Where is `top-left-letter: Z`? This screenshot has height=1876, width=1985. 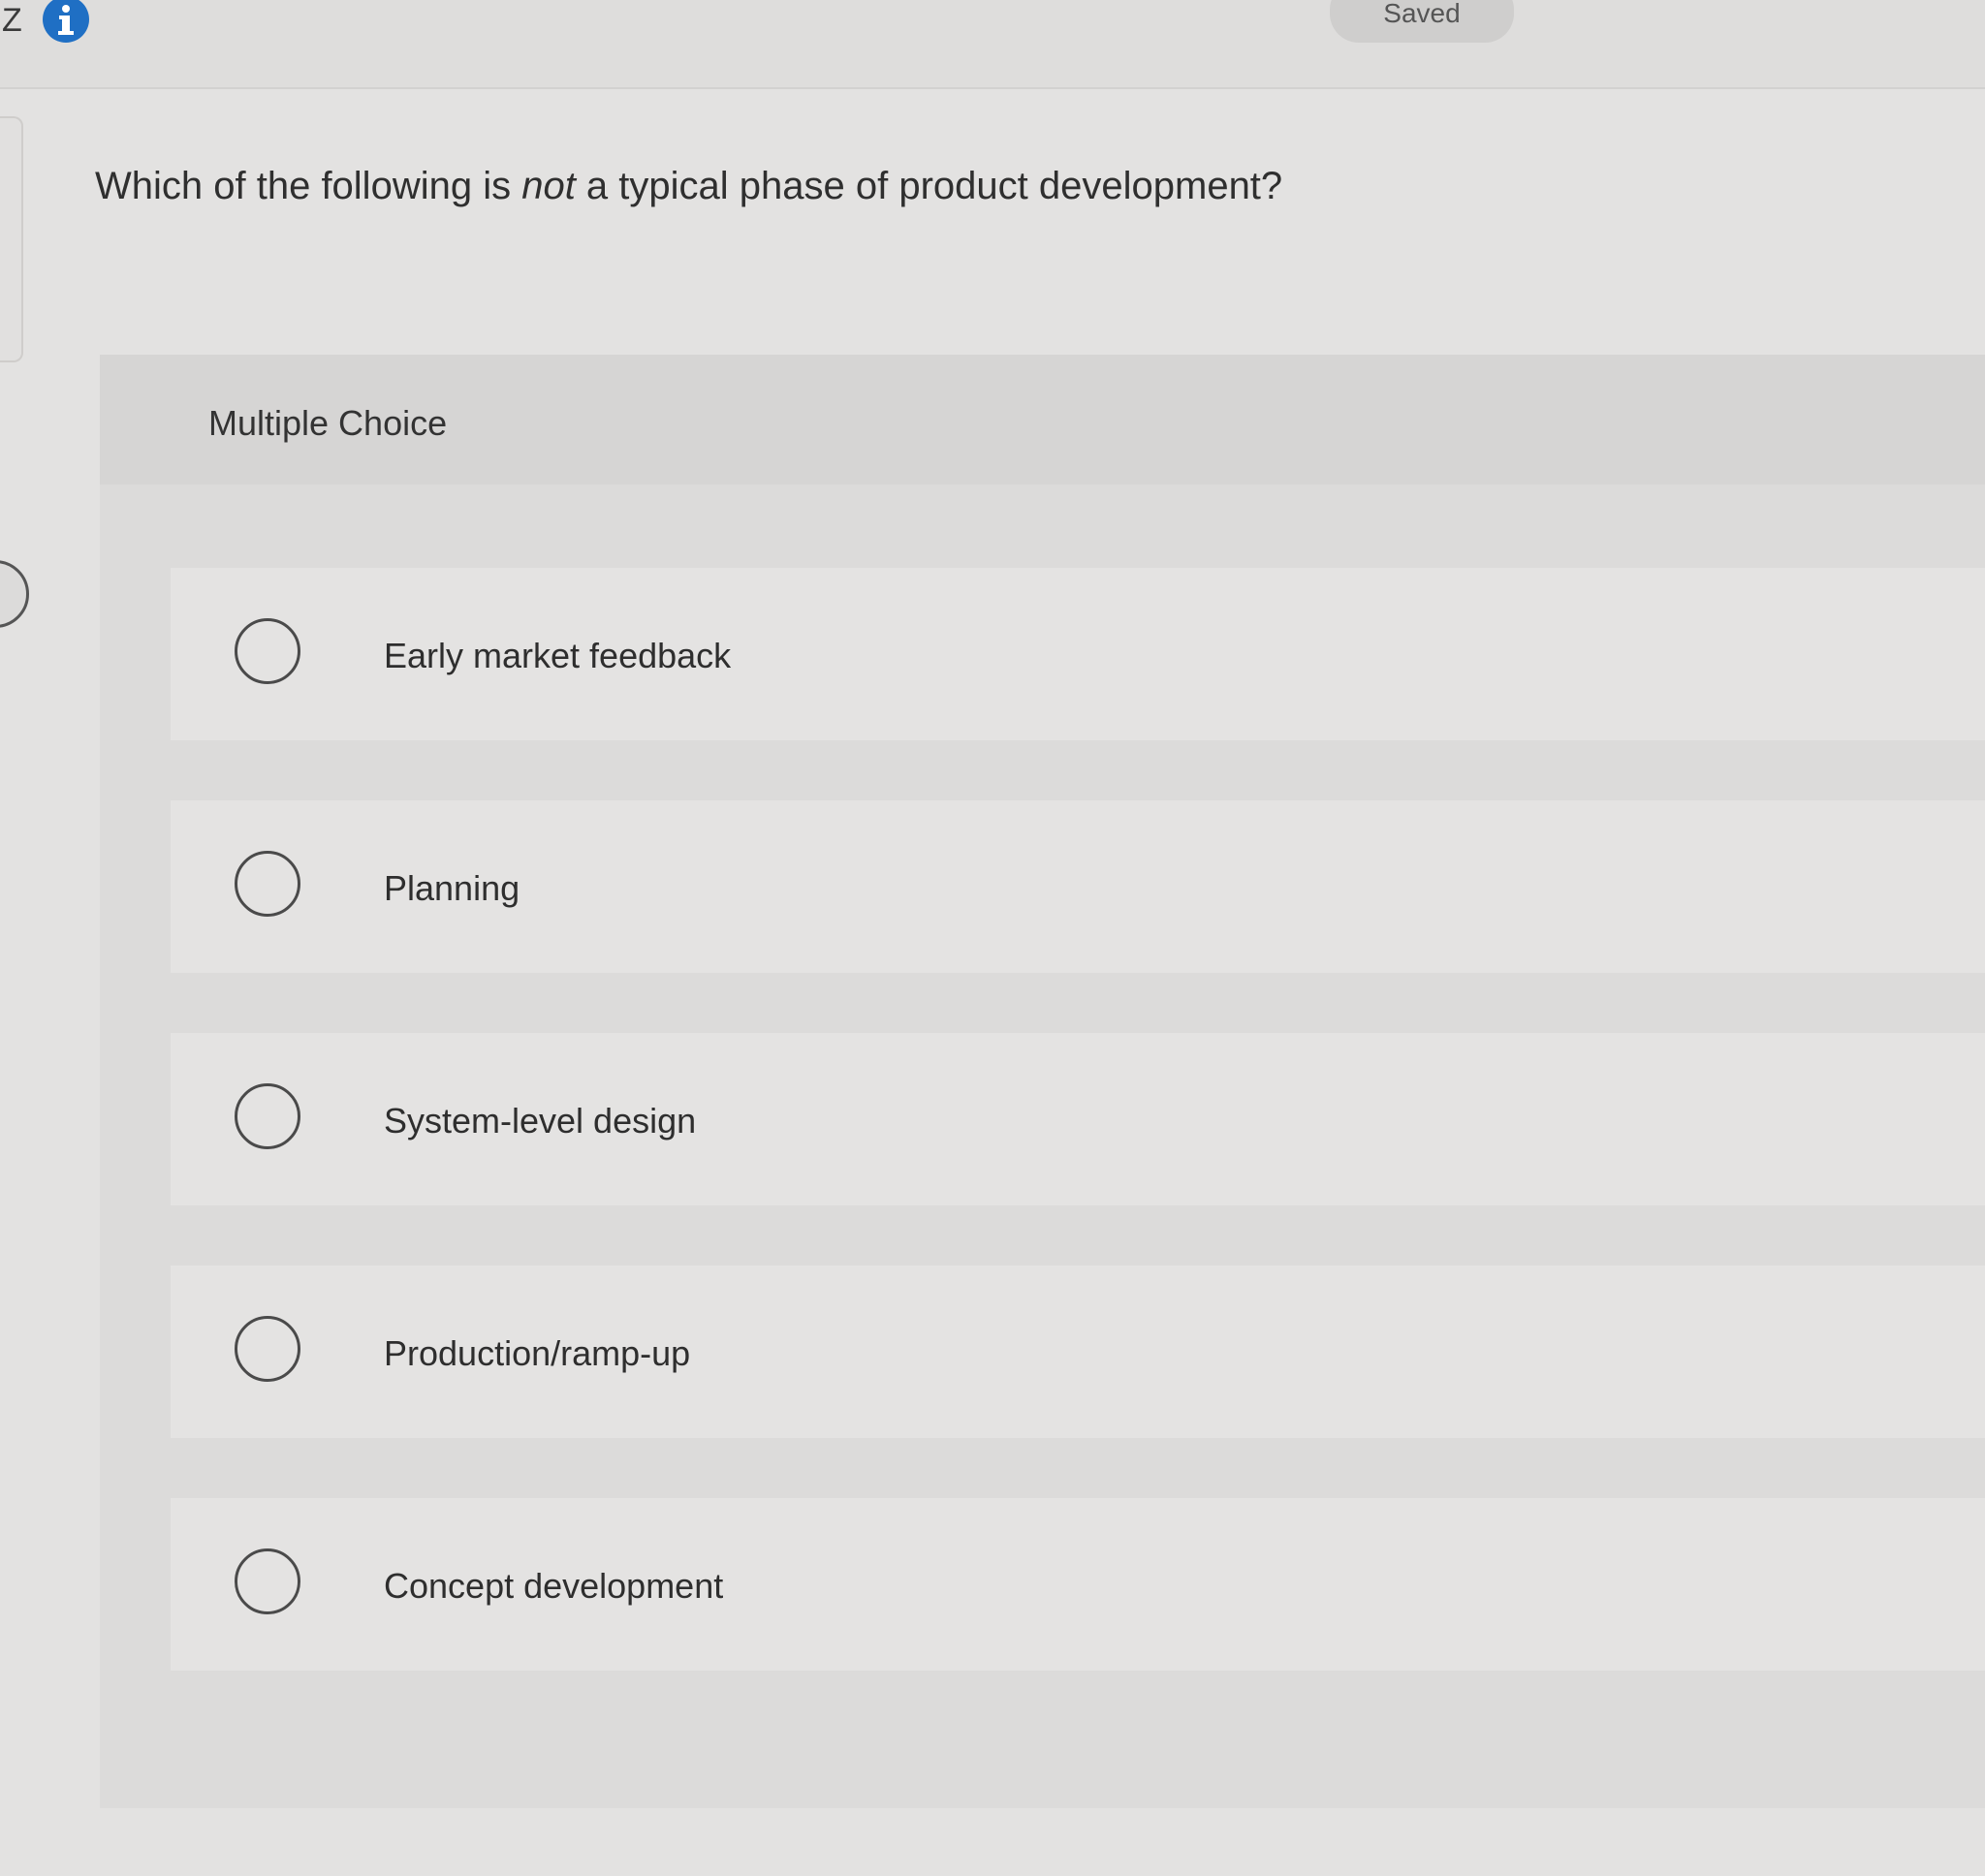 top-left-letter: Z is located at coordinates (12, 21).